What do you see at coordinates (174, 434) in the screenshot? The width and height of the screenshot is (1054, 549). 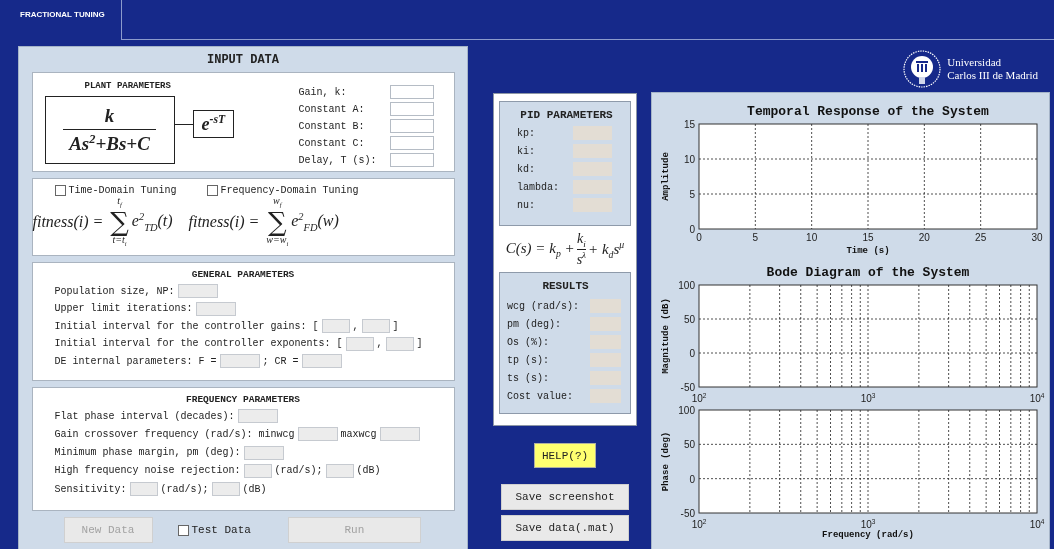 I see `param-label: Gain crossover frequency (rad/s): minwcg` at bounding box center [174, 434].